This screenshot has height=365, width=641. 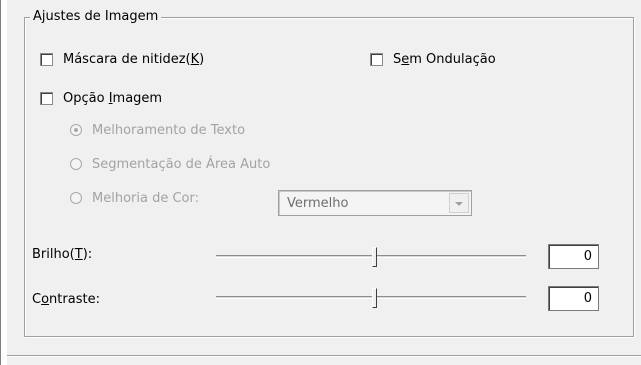 What do you see at coordinates (374, 257) in the screenshot?
I see `brightness-slider-thumb` at bounding box center [374, 257].